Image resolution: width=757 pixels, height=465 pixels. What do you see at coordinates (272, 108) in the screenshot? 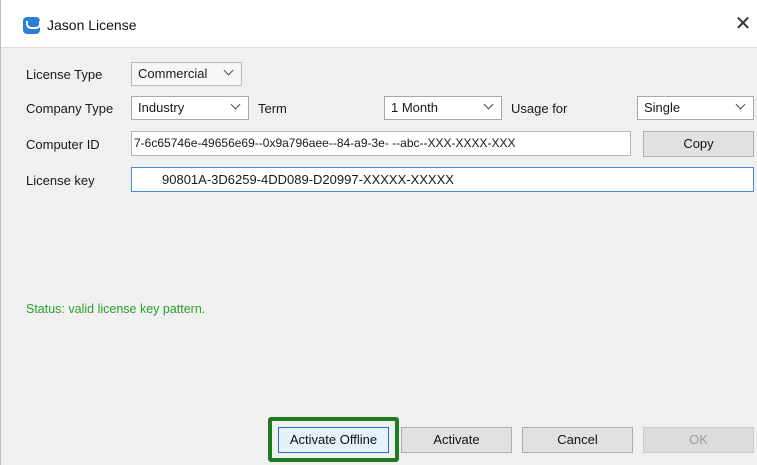
I see `term-label: Term` at bounding box center [272, 108].